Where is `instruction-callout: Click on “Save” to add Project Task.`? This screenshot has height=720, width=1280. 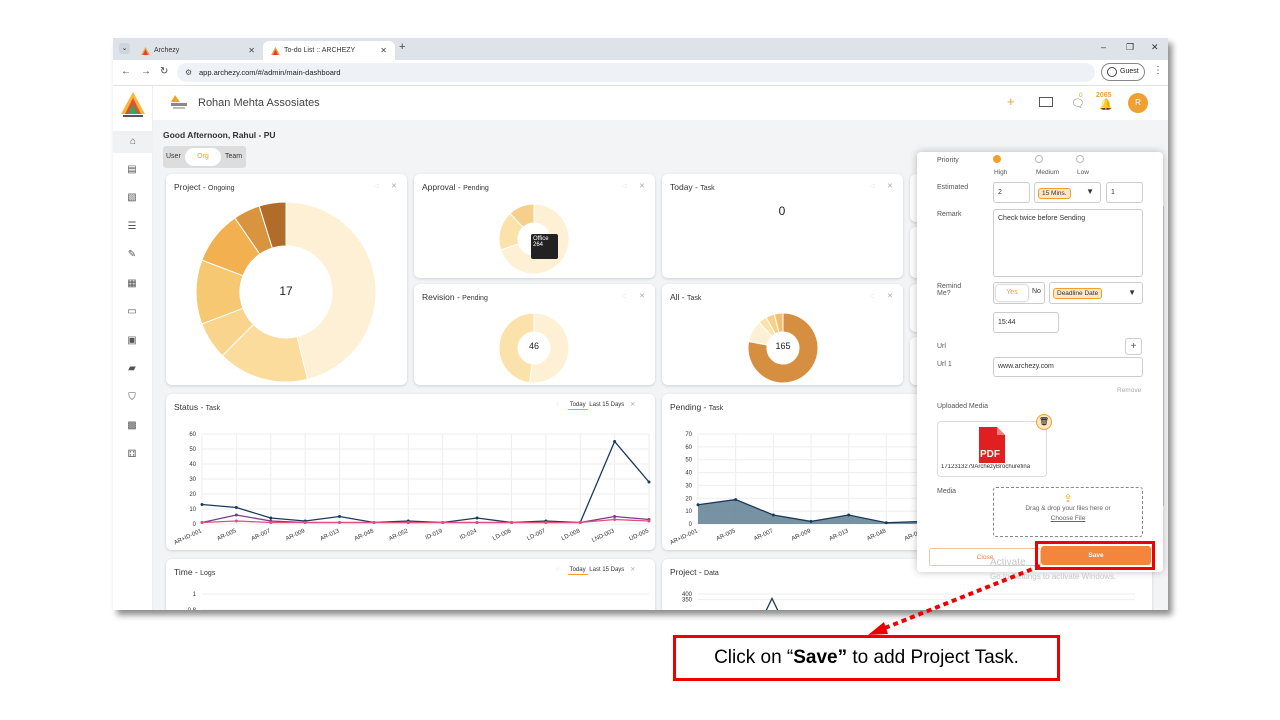
instruction-callout: Click on “Save” to add Project Task. is located at coordinates (866, 658).